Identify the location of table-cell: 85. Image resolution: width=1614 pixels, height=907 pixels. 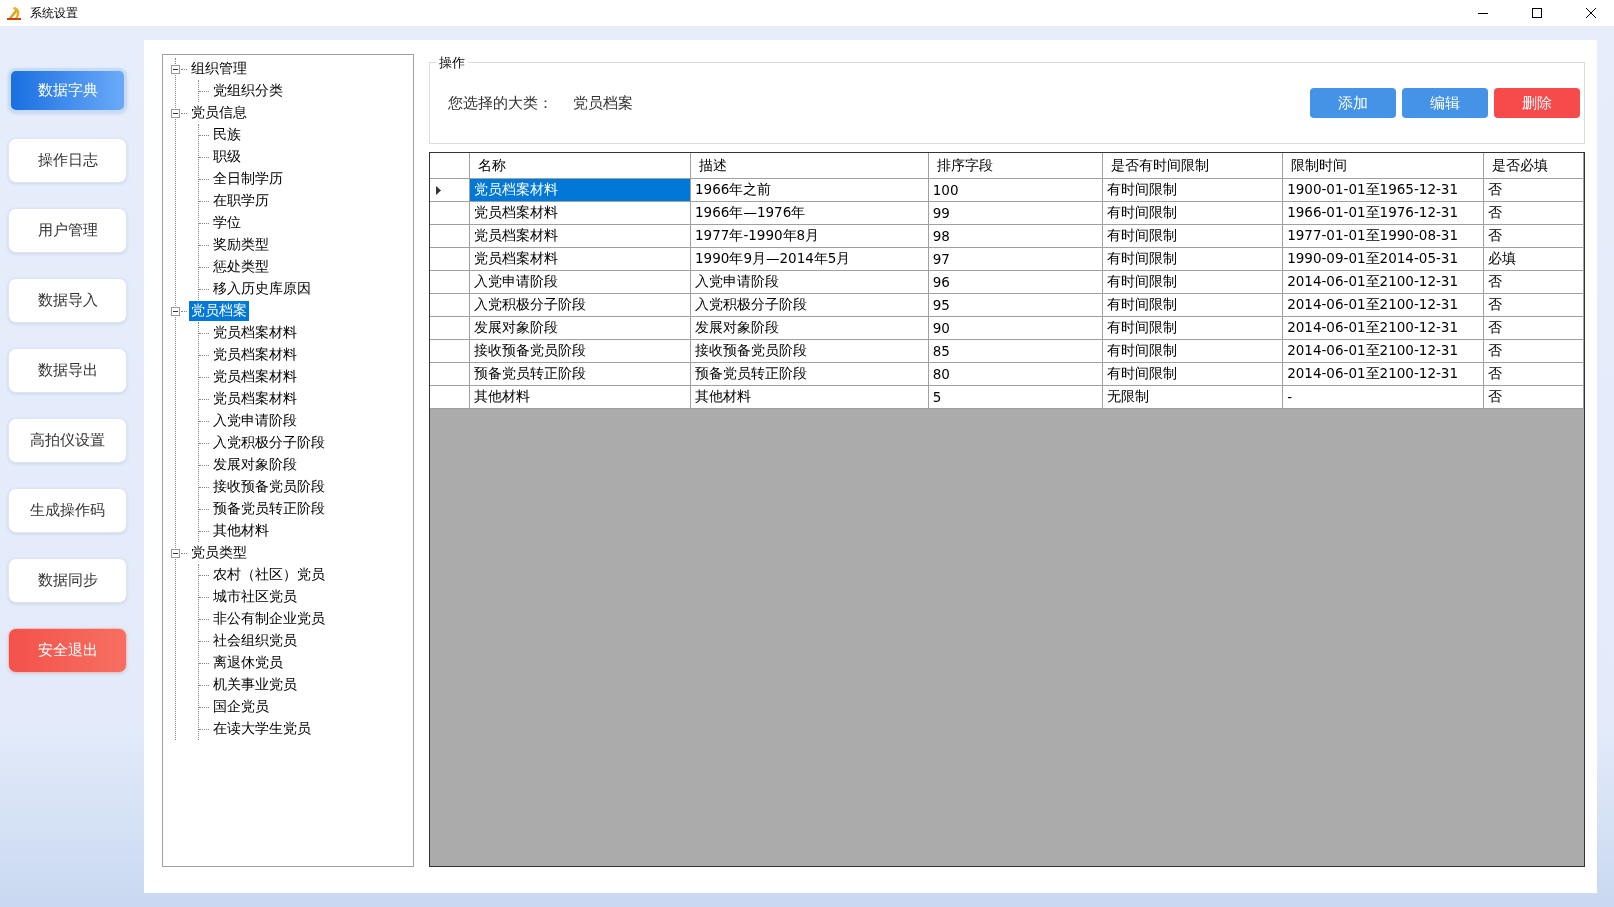
(1015, 351).